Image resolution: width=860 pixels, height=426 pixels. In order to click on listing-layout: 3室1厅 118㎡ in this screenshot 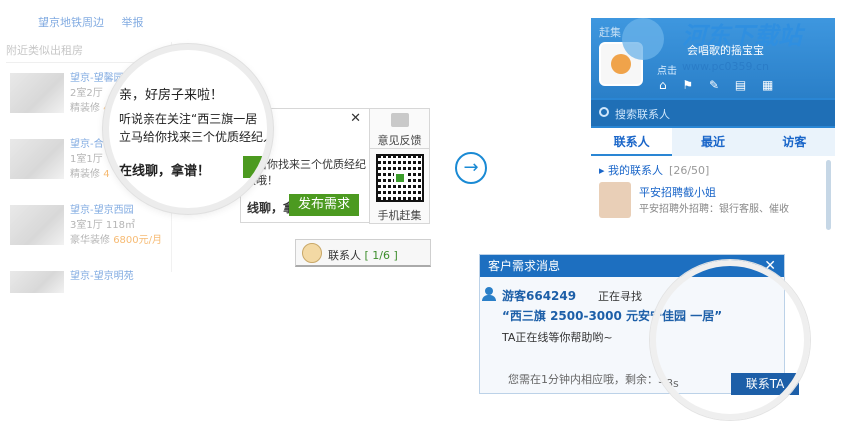, I will do `click(102, 225)`.